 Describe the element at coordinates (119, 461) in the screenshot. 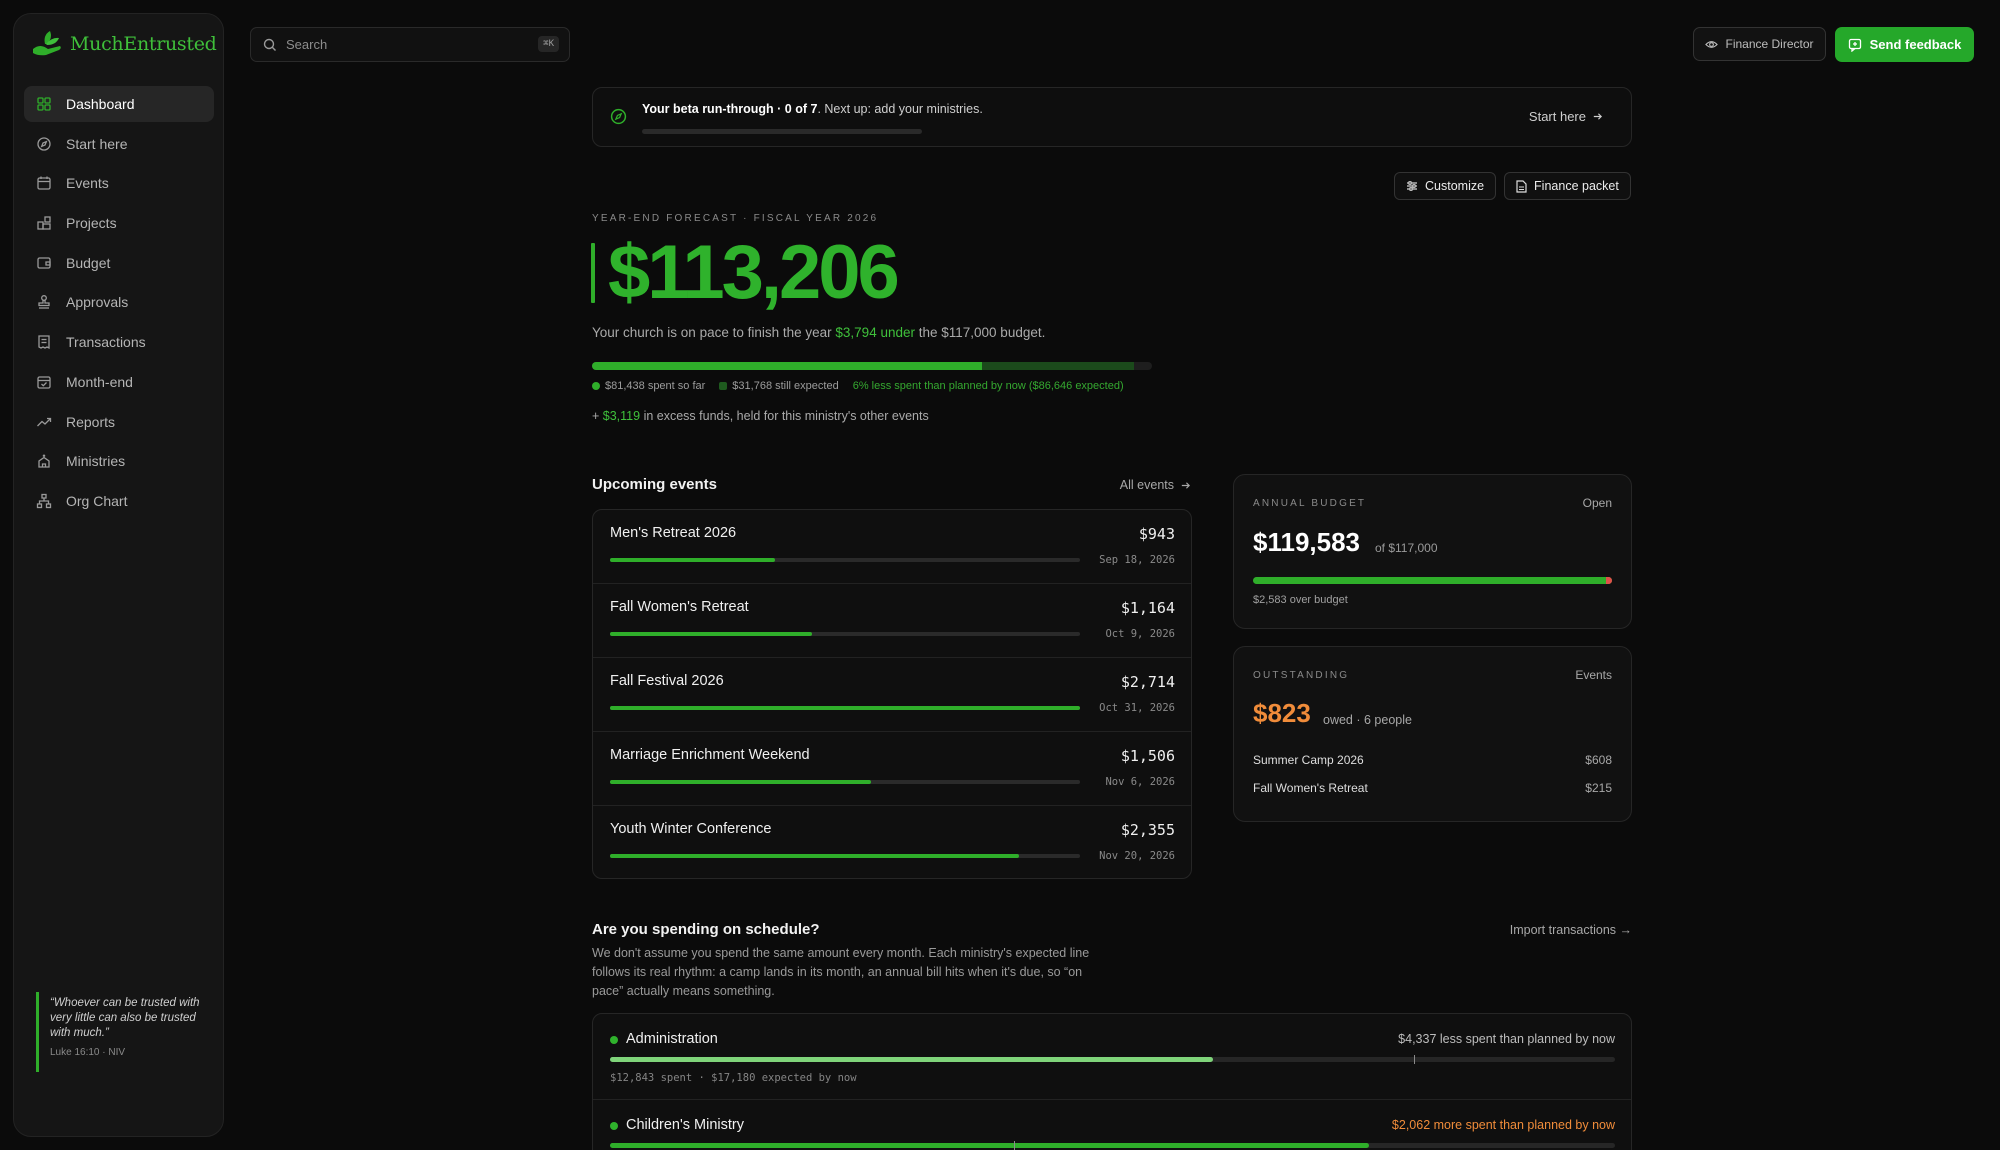

I see `sidebar-item-ministries: Ministries` at that location.